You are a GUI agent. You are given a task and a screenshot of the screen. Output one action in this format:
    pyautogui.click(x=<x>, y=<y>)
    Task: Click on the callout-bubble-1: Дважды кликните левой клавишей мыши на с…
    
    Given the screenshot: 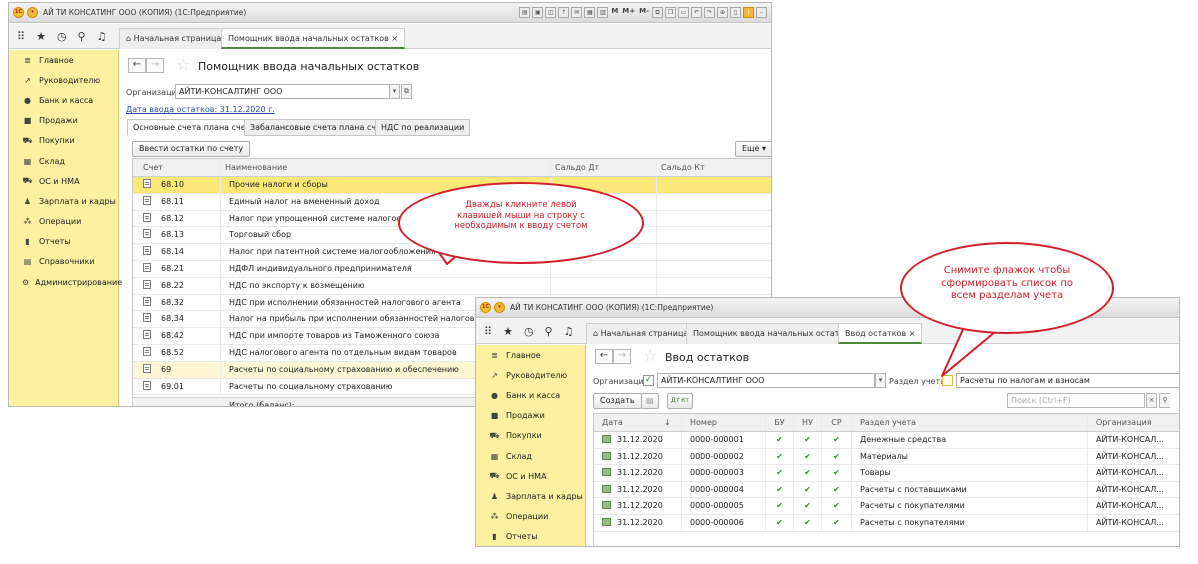 What is the action you would take?
    pyautogui.click(x=521, y=223)
    